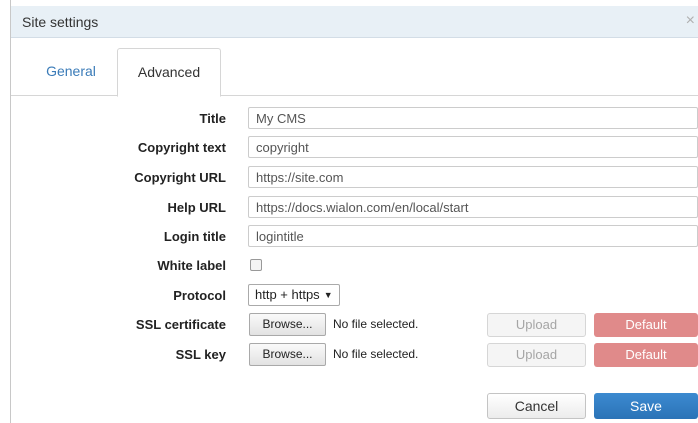  What do you see at coordinates (473, 207) in the screenshot?
I see `help-url-input` at bounding box center [473, 207].